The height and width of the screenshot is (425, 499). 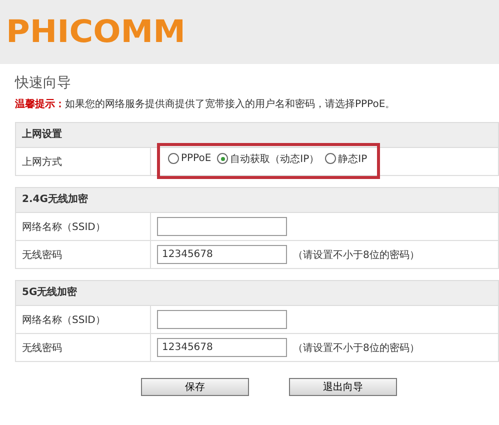 What do you see at coordinates (346, 159) in the screenshot?
I see `radio-option: 静态IP` at bounding box center [346, 159].